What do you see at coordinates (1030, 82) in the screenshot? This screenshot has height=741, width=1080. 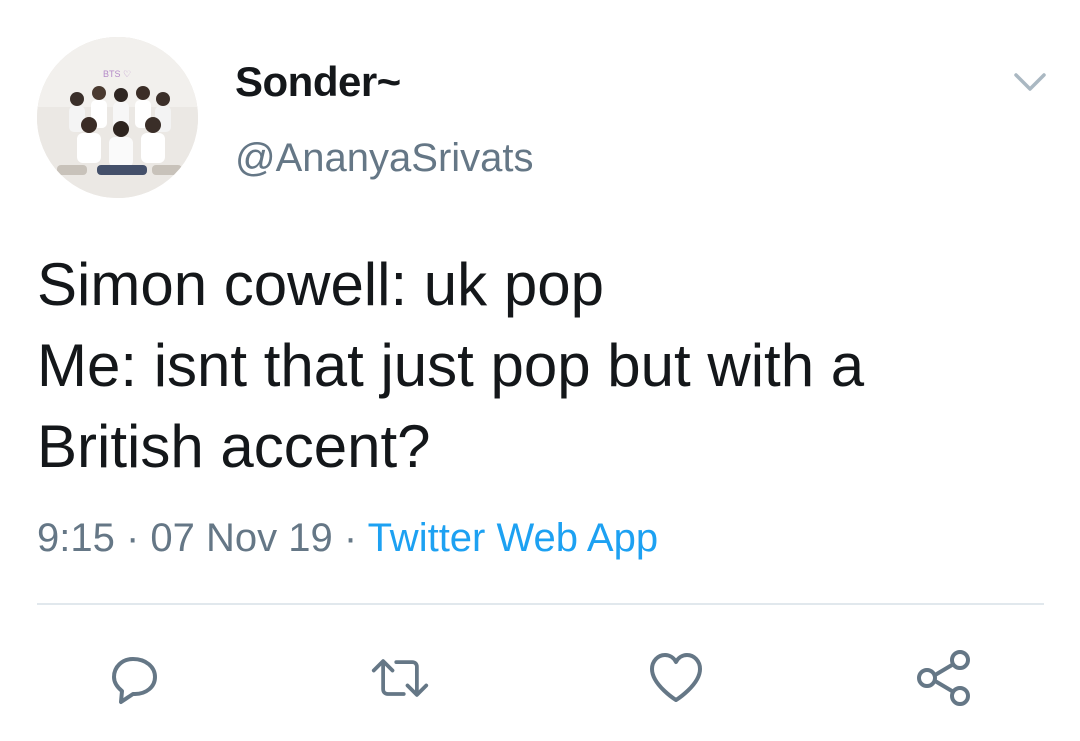 I see `chevron-down-icon` at bounding box center [1030, 82].